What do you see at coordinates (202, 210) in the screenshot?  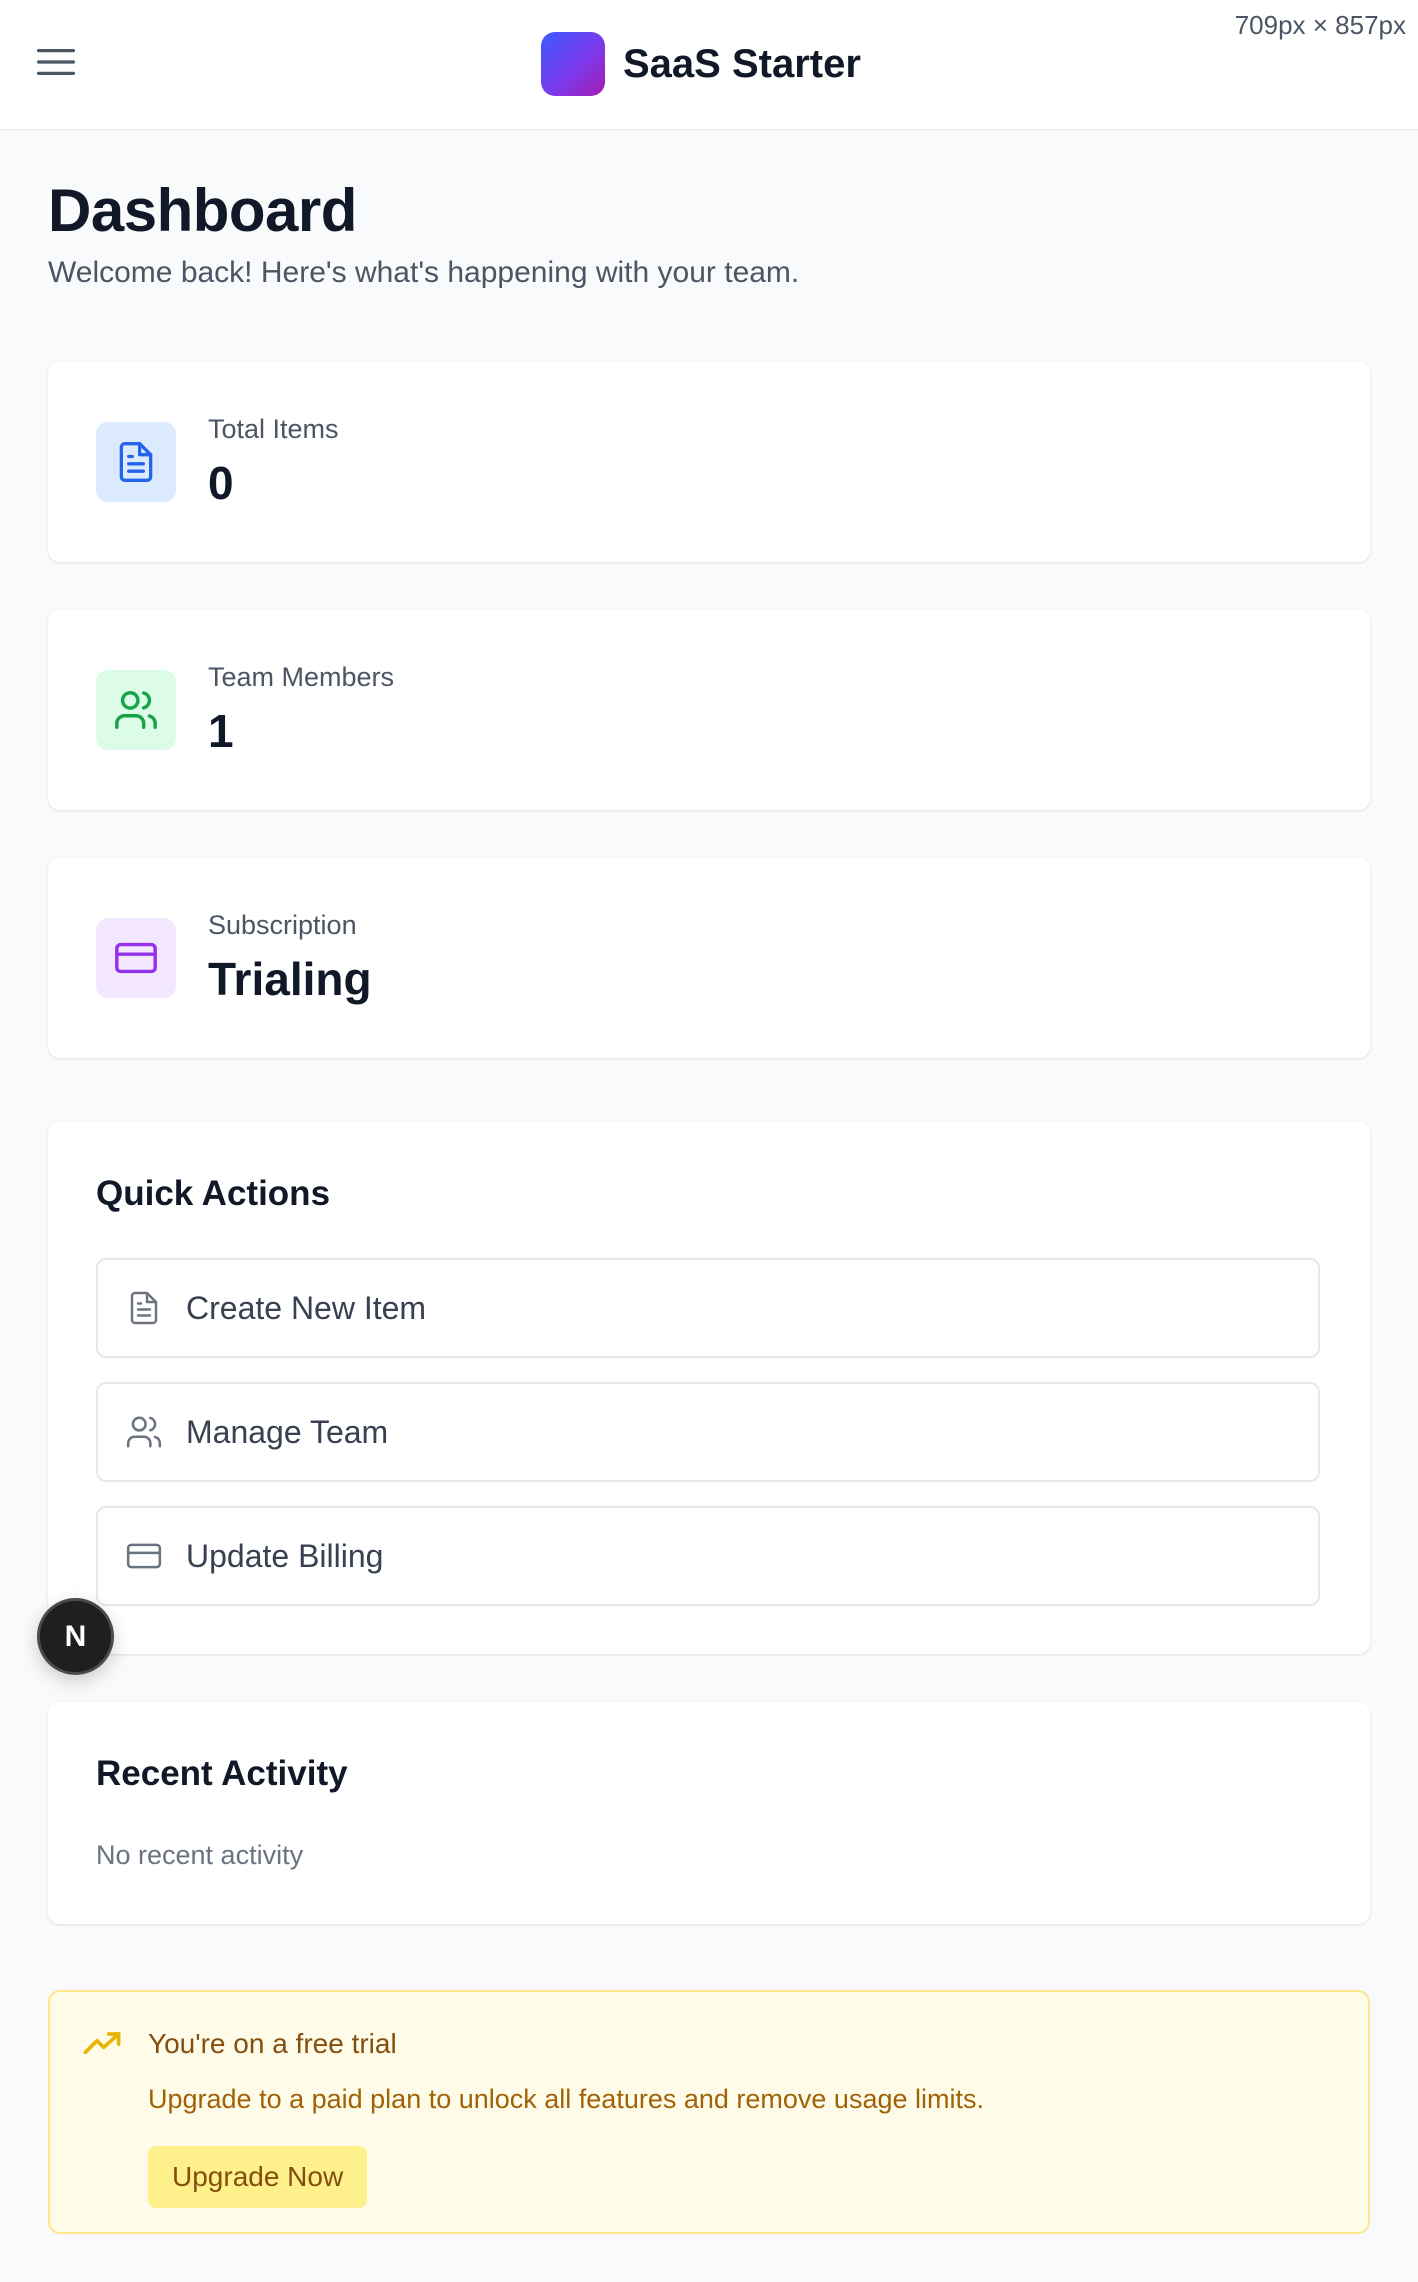 I see `page-title: Dashboard` at bounding box center [202, 210].